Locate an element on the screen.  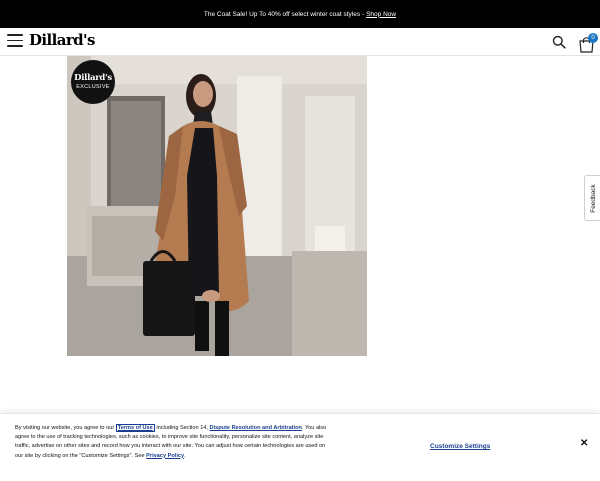
privacy-policy-link: Privacy Policy is located at coordinates (165, 456).